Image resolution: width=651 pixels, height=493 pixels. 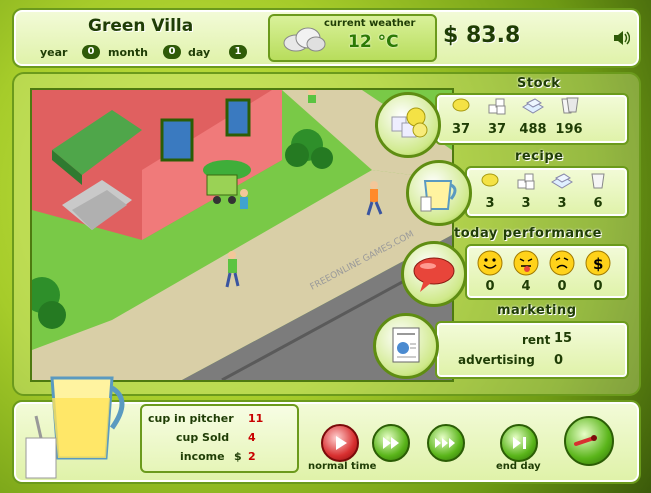 What do you see at coordinates (191, 418) in the screenshot?
I see `cup-in-pitcher-label: cup in pitcher` at bounding box center [191, 418].